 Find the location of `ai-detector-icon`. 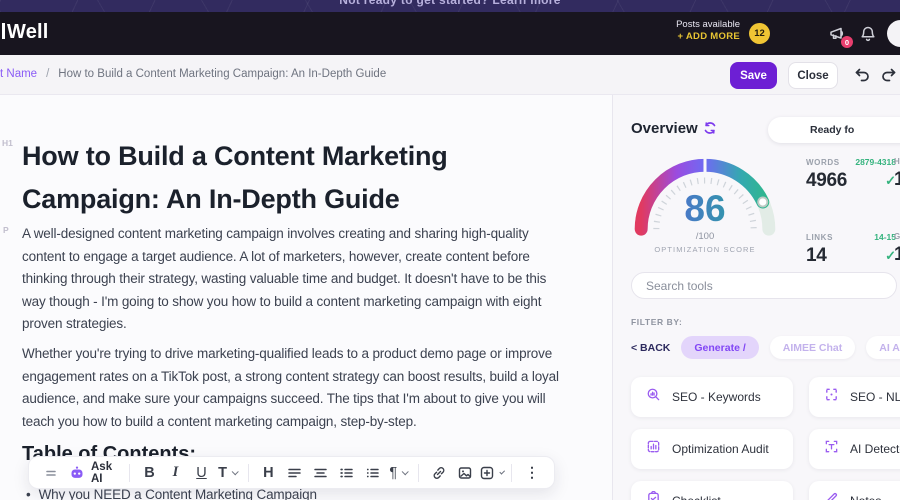

ai-detector-icon is located at coordinates (831, 449).